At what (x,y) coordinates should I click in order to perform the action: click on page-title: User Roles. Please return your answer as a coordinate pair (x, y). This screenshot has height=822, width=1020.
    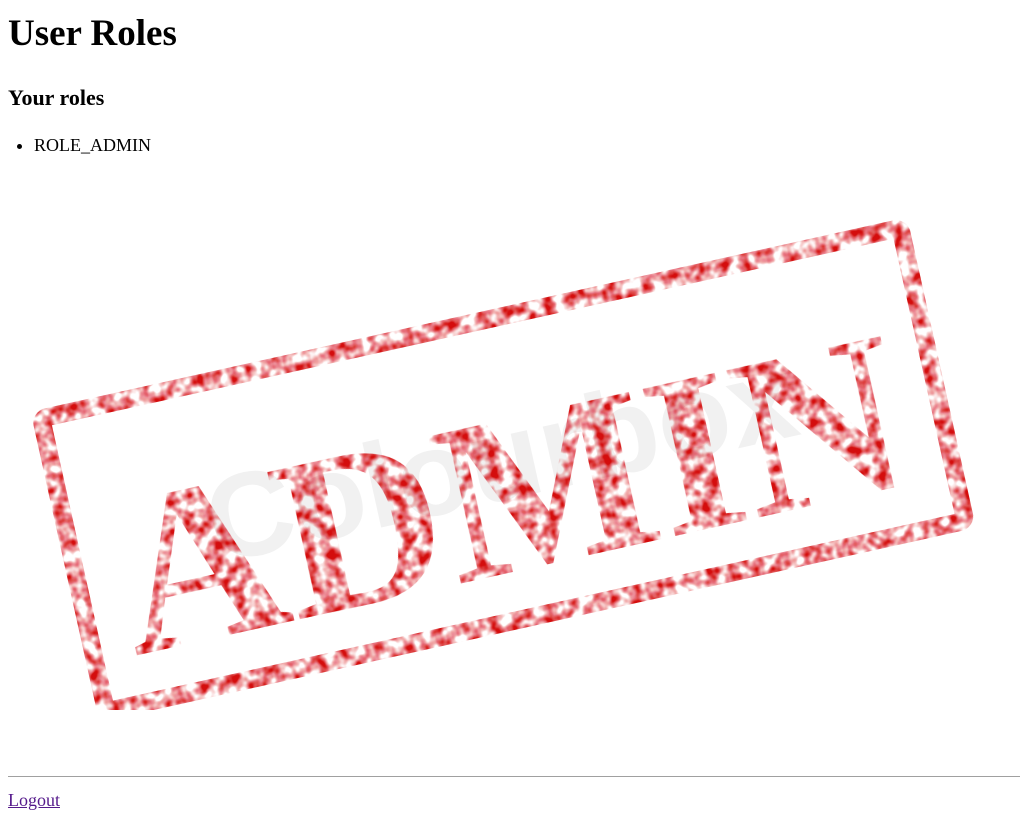
    Looking at the image, I should click on (92, 33).